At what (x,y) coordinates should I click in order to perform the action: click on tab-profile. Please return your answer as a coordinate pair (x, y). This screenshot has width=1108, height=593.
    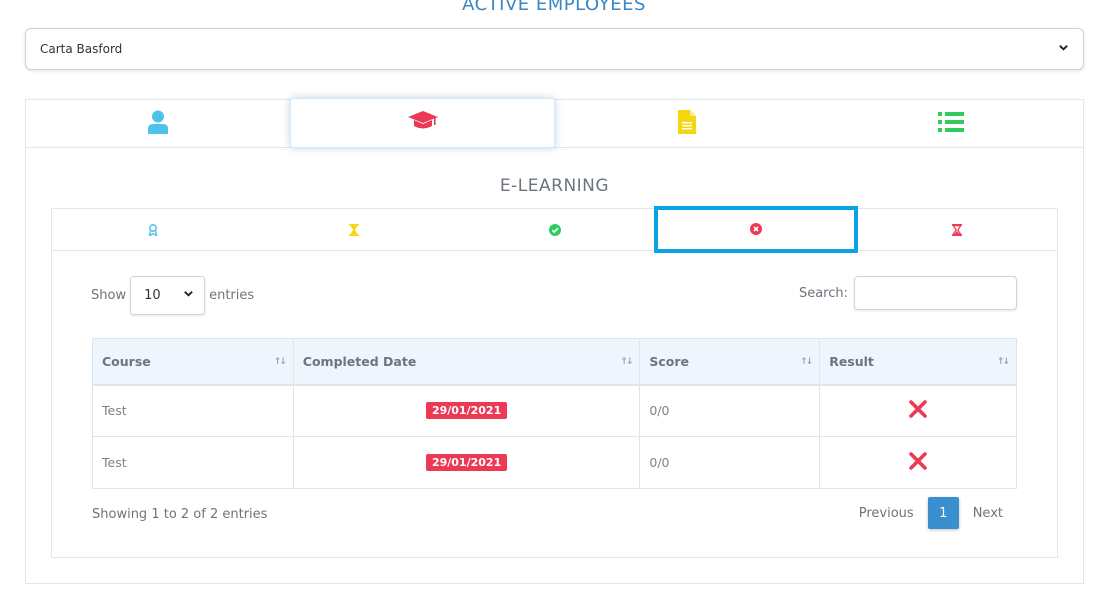
    Looking at the image, I should click on (158, 124).